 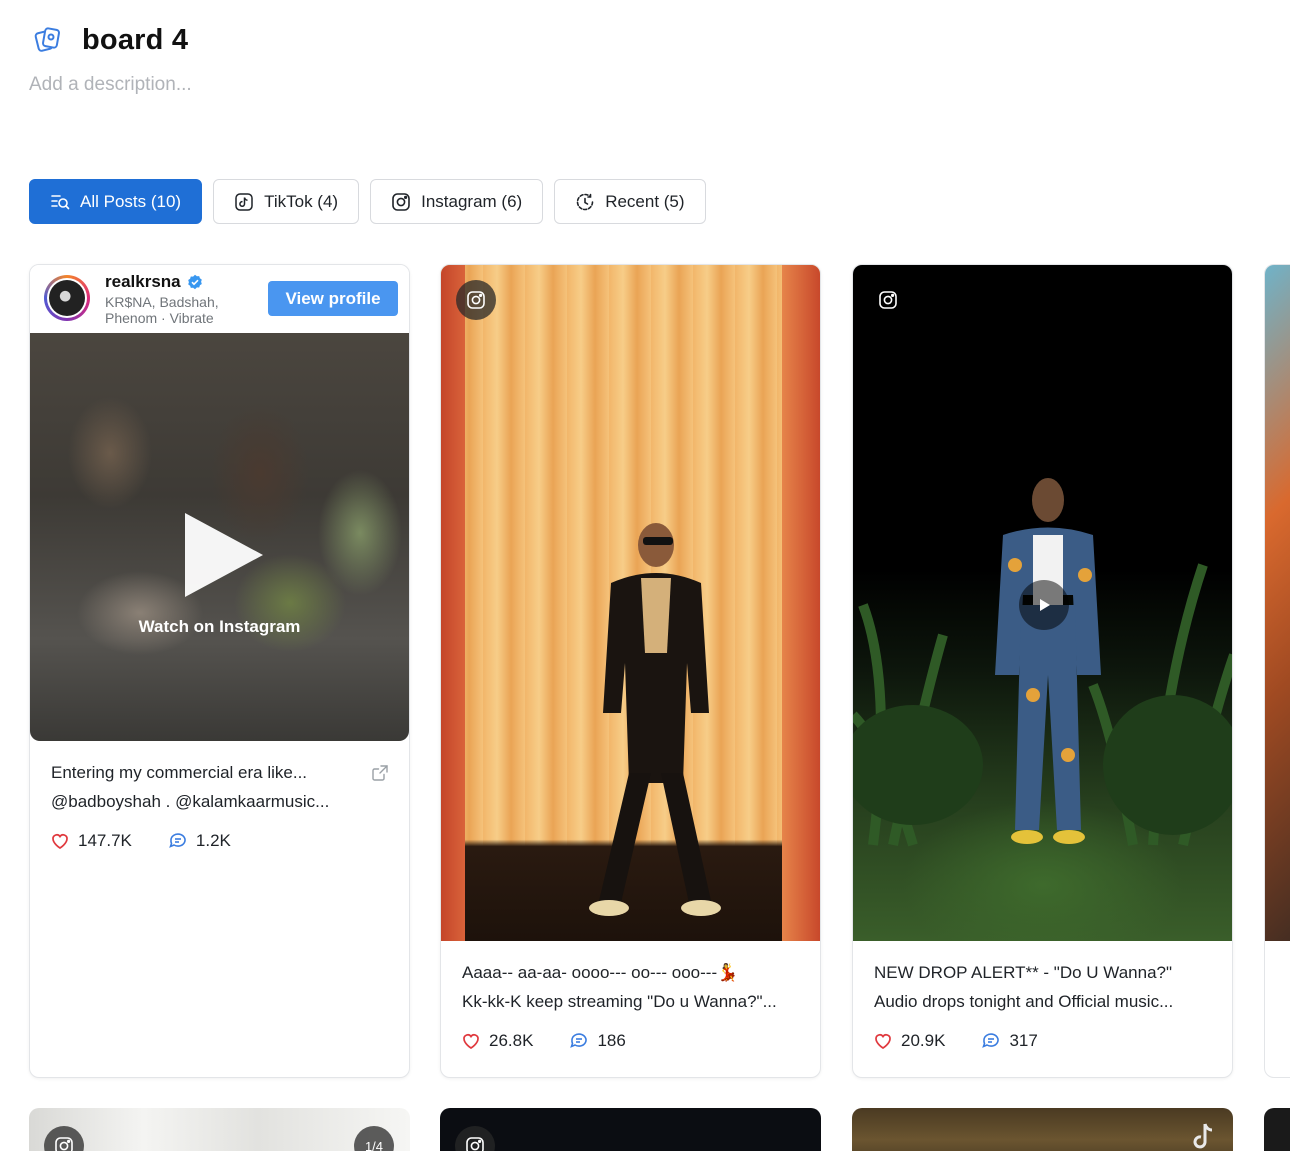 I want to click on caption-line: NEW DROP ALERT** - "Do U Wanna?", so click(x=1023, y=972).